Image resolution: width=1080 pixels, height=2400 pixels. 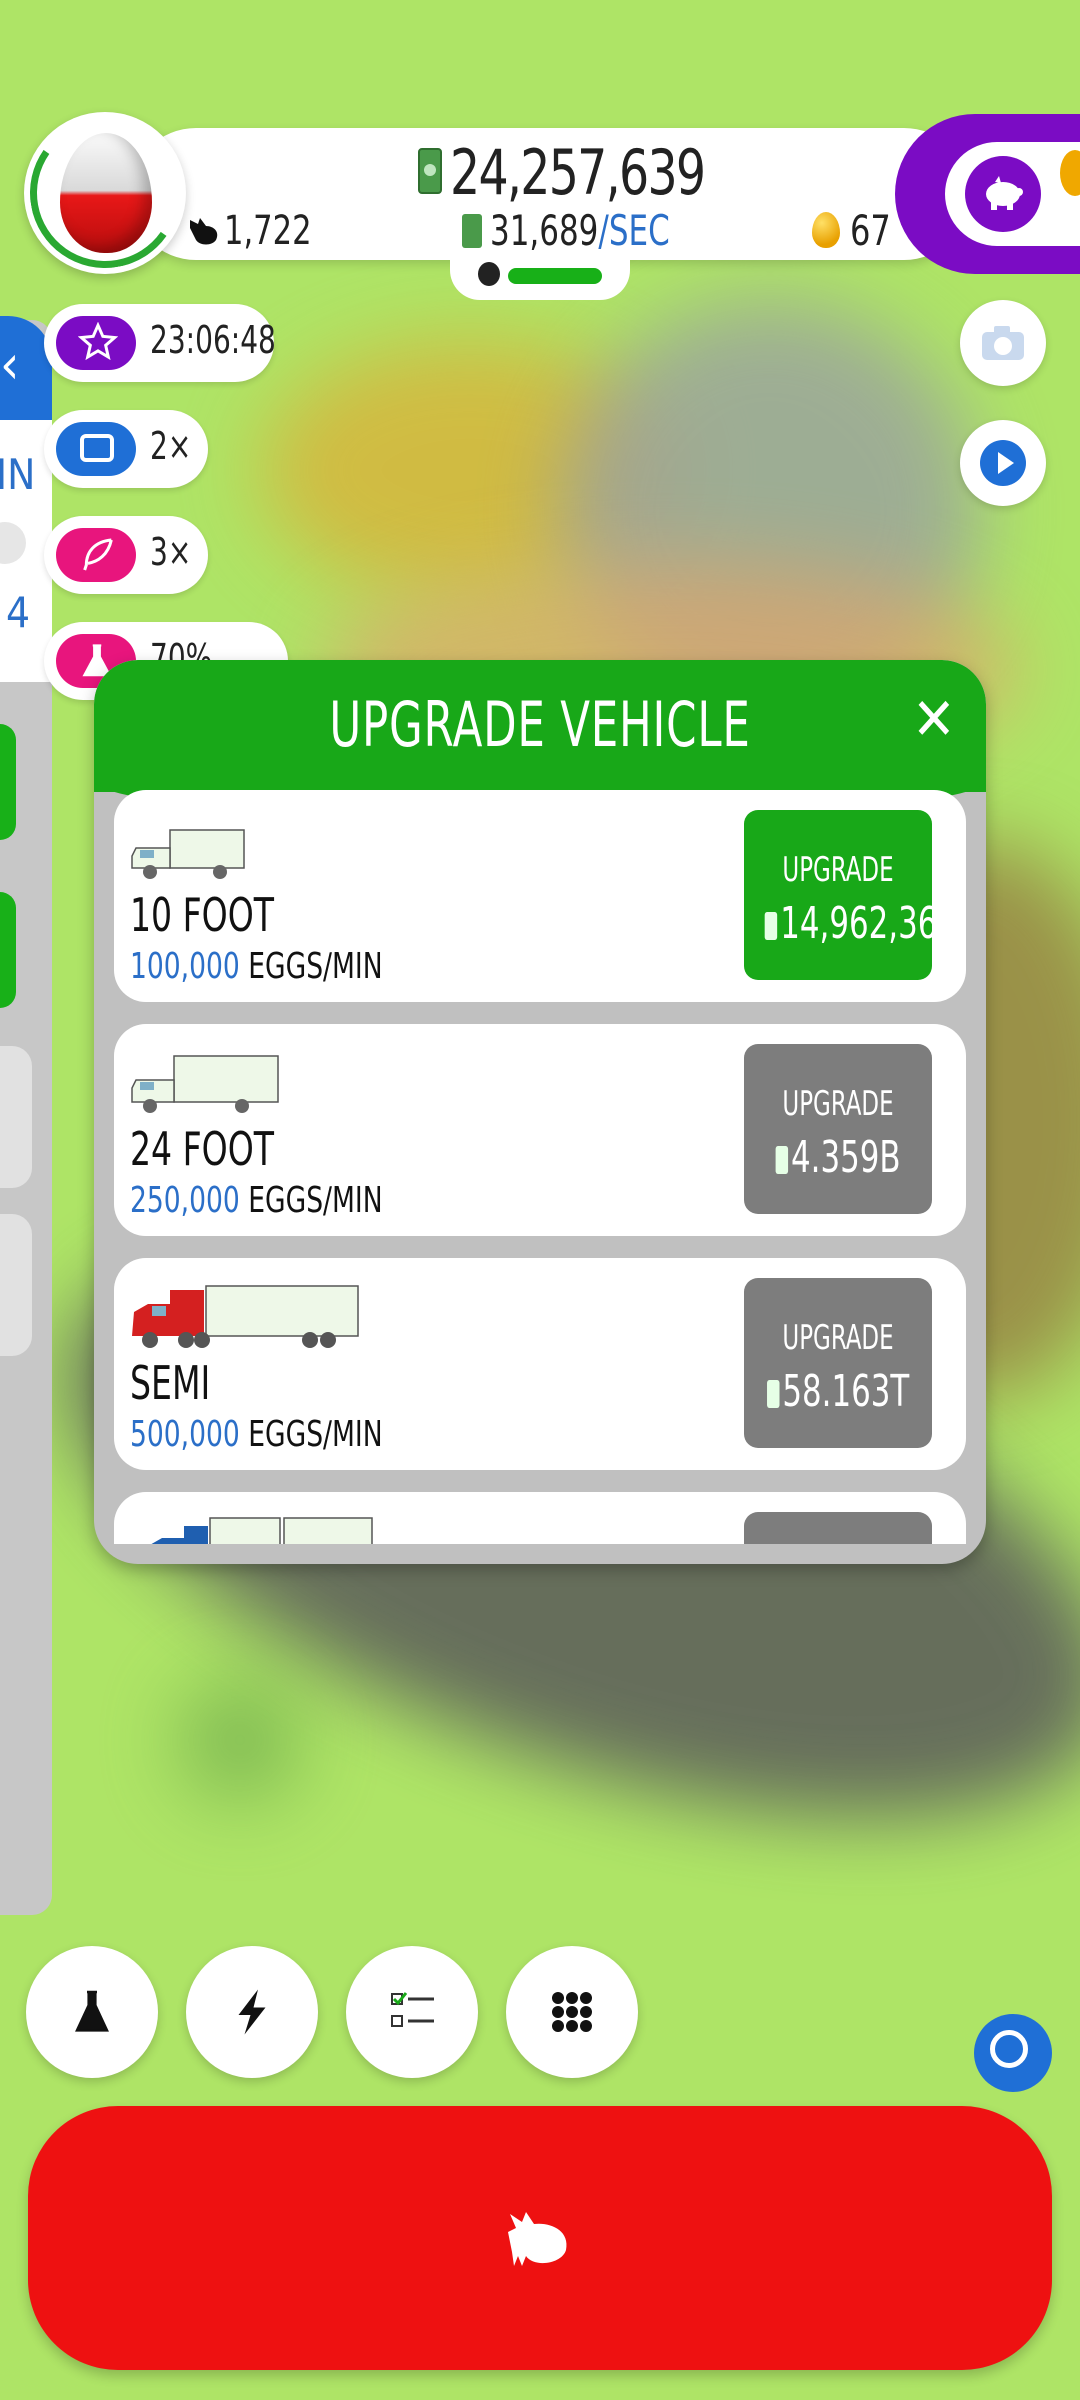 What do you see at coordinates (540, 1364) in the screenshot?
I see `vehicle-card-semi: SEMI 500,000 EGGS/MIN UPGRADE 58.163T` at bounding box center [540, 1364].